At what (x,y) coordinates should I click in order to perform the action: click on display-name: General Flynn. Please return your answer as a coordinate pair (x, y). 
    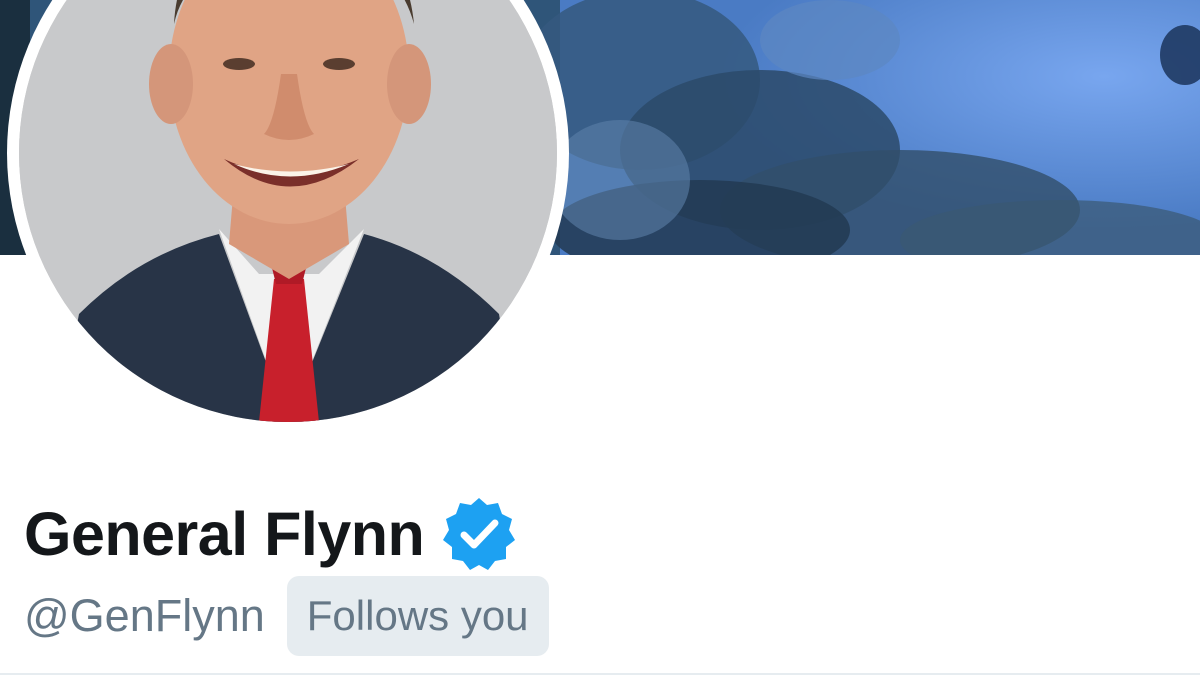
    Looking at the image, I should click on (224, 534).